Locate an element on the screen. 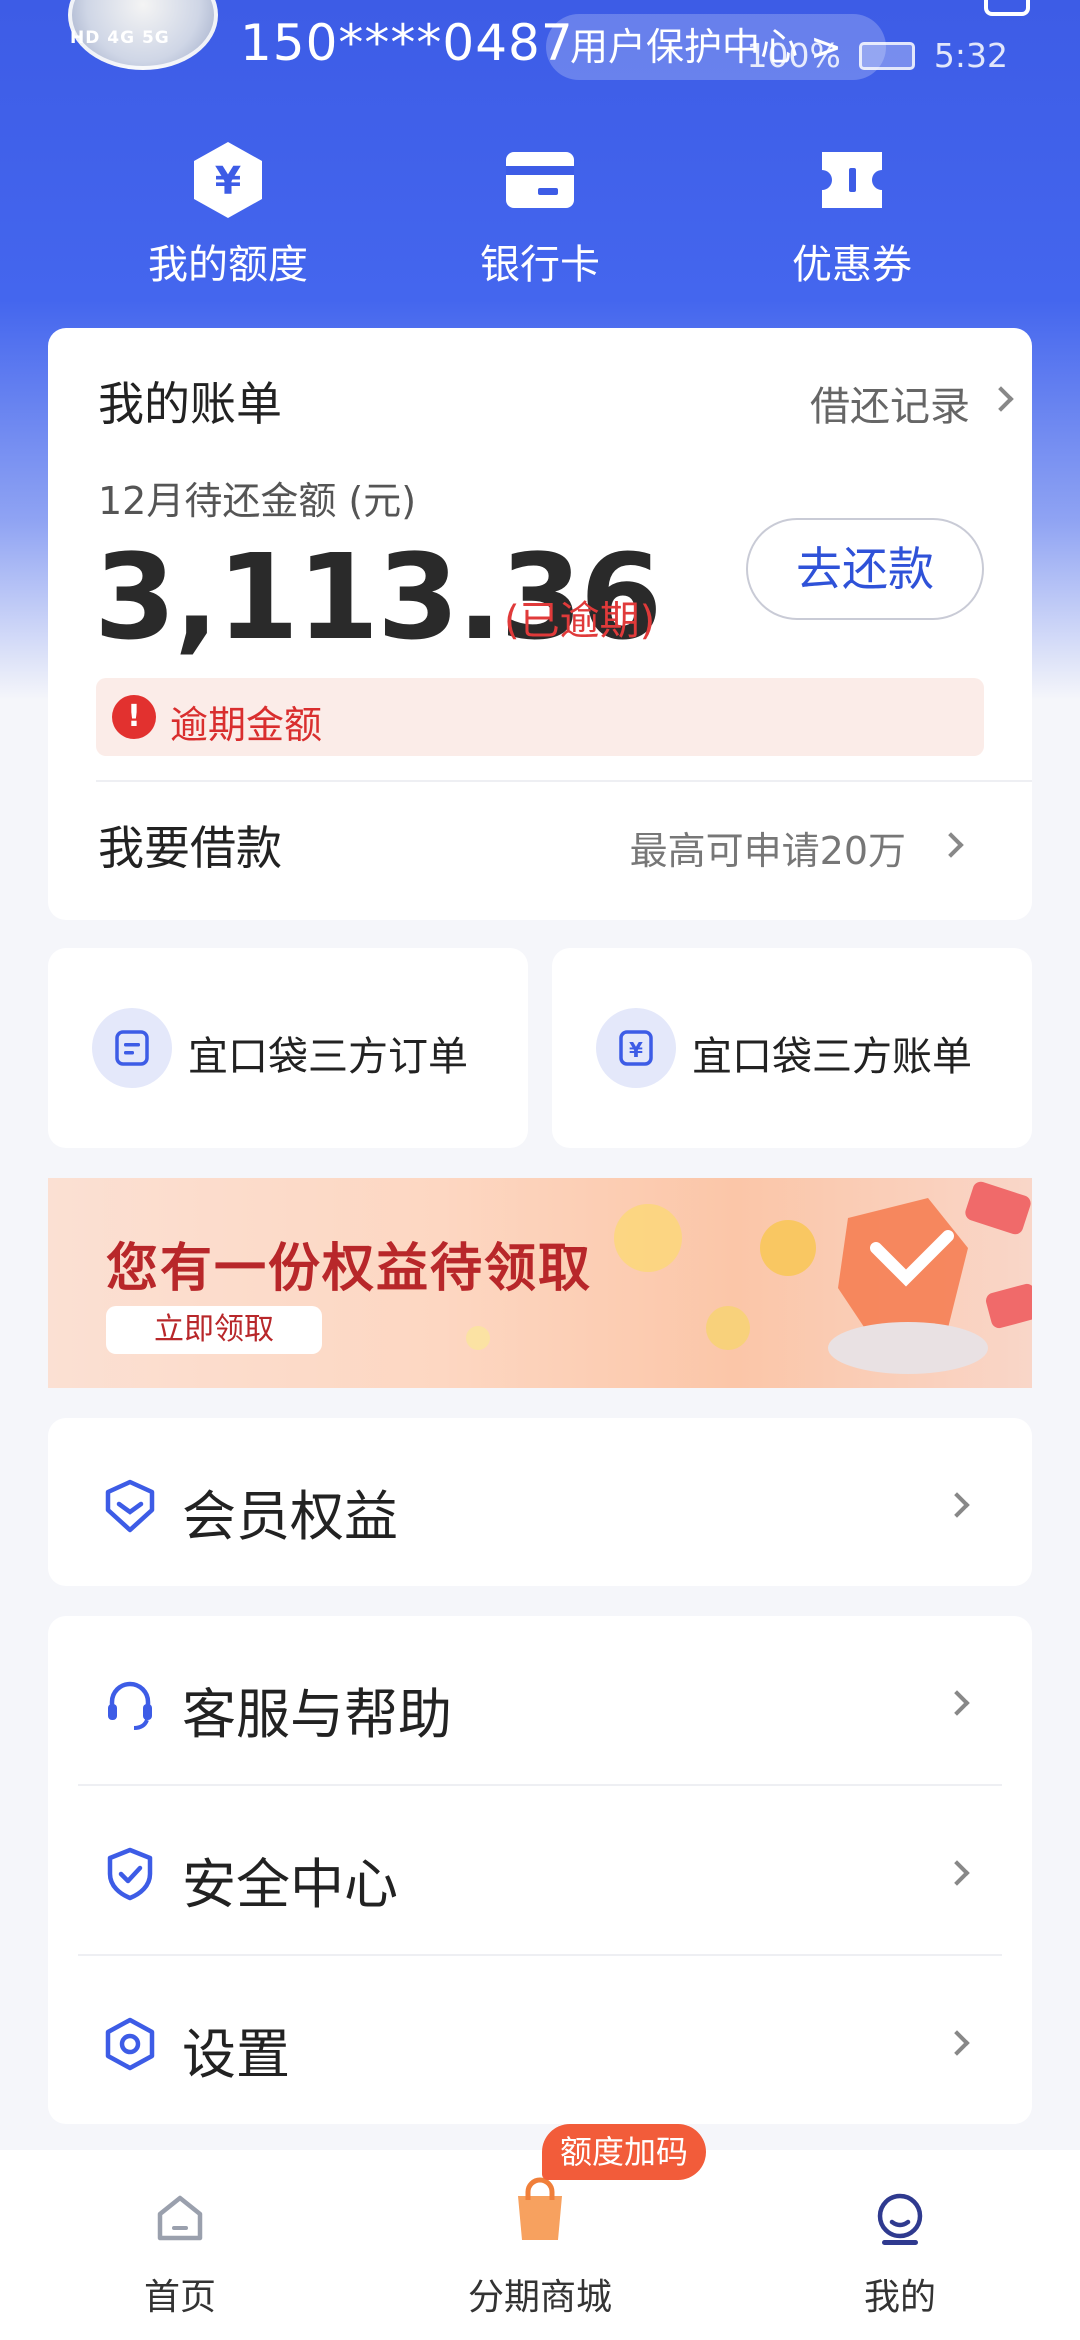  shopping-bag-icon is located at coordinates (540, 2208).